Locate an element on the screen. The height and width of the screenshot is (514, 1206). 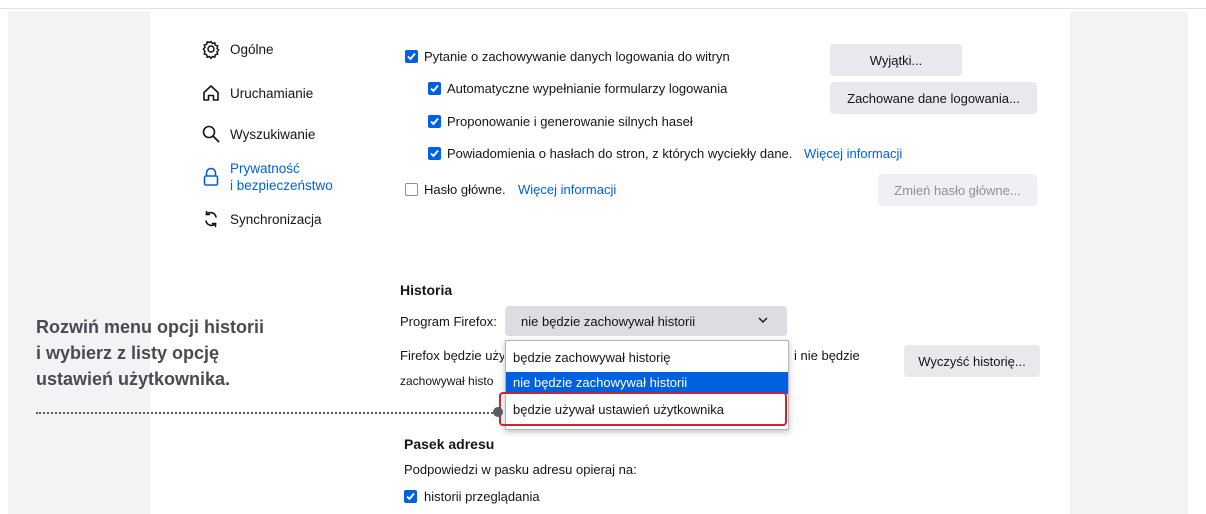
history-description-line1: Firefox będzie uży is located at coordinates (452, 355).